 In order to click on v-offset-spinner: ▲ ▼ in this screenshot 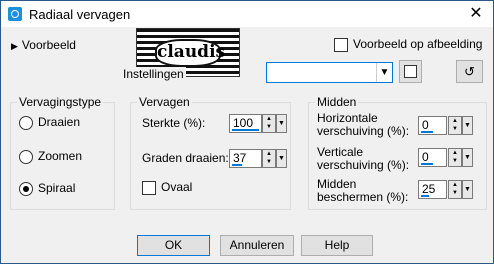, I will do `click(455, 157)`.